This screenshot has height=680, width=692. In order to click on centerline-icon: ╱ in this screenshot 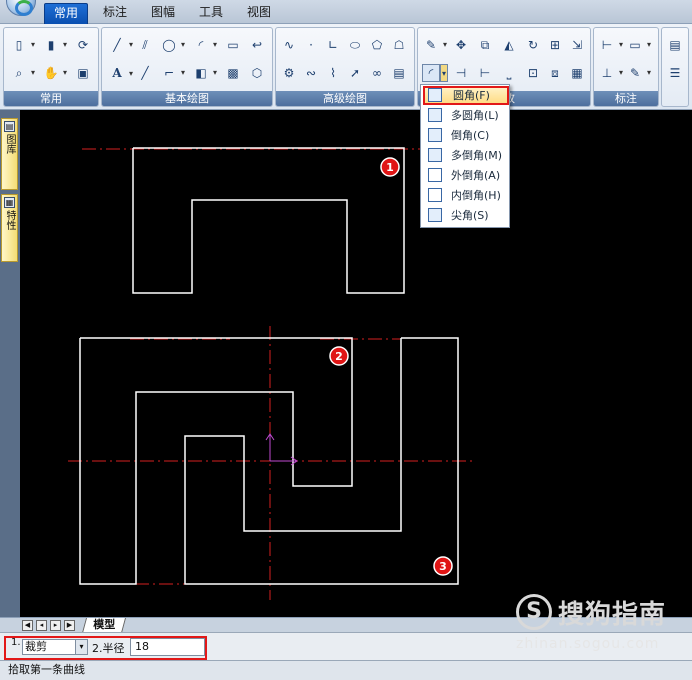, I will do `click(145, 73)`.